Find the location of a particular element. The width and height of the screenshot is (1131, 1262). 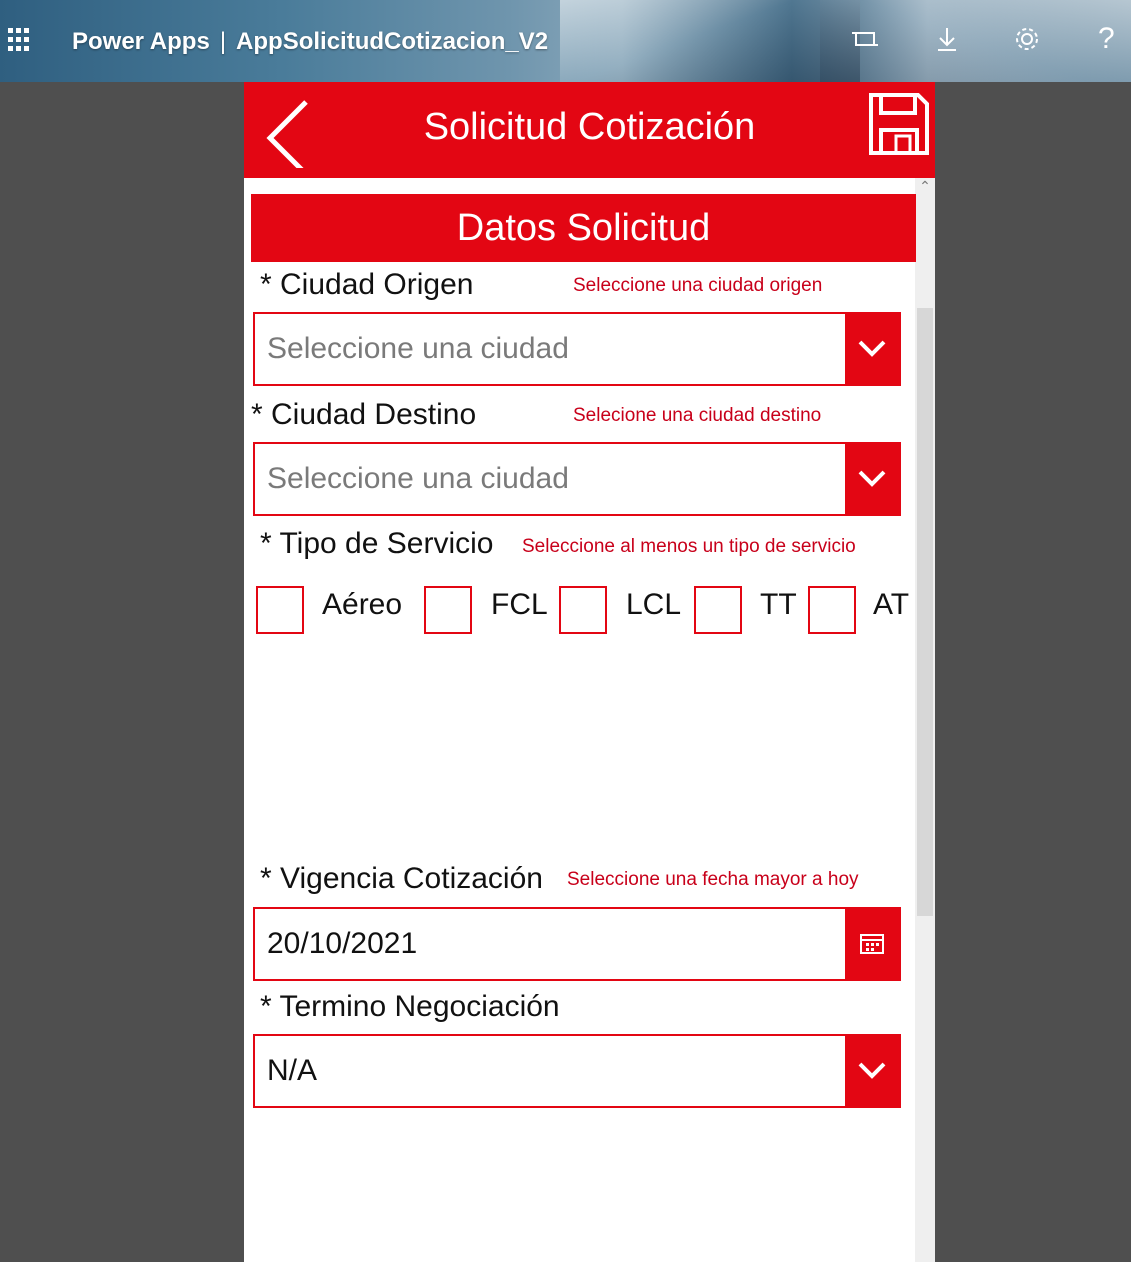

negotiation-label: * Termino Negociación is located at coordinates (410, 1006).